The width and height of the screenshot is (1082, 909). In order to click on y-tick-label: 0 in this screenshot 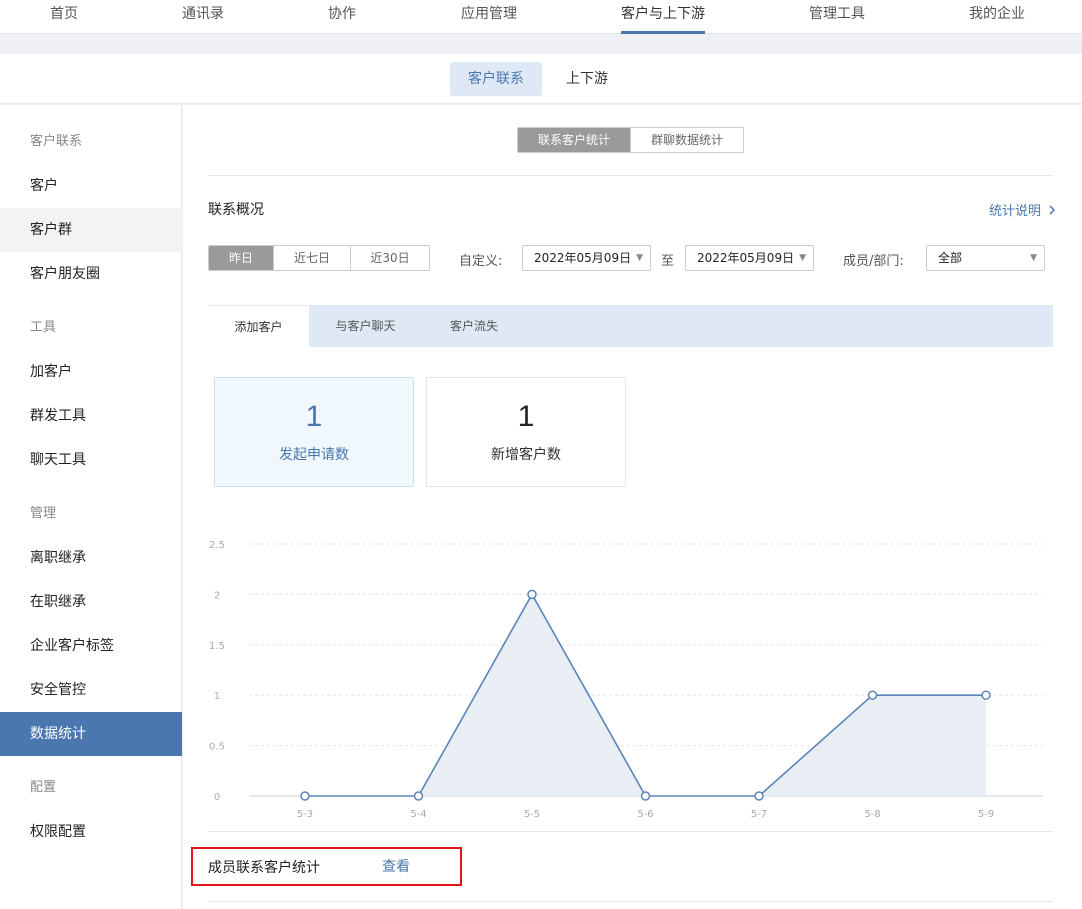, I will do `click(217, 797)`.